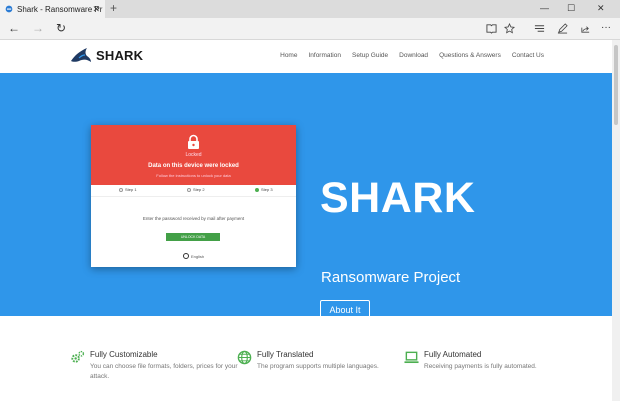 The width and height of the screenshot is (620, 401). I want to click on forward-button: →, so click(38, 28).